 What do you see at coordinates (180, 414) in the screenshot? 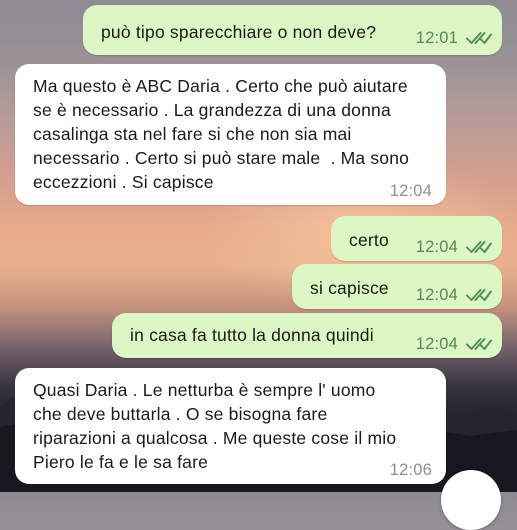
I see `message-text-line: che deve buttarla . O se bisogna fare` at bounding box center [180, 414].